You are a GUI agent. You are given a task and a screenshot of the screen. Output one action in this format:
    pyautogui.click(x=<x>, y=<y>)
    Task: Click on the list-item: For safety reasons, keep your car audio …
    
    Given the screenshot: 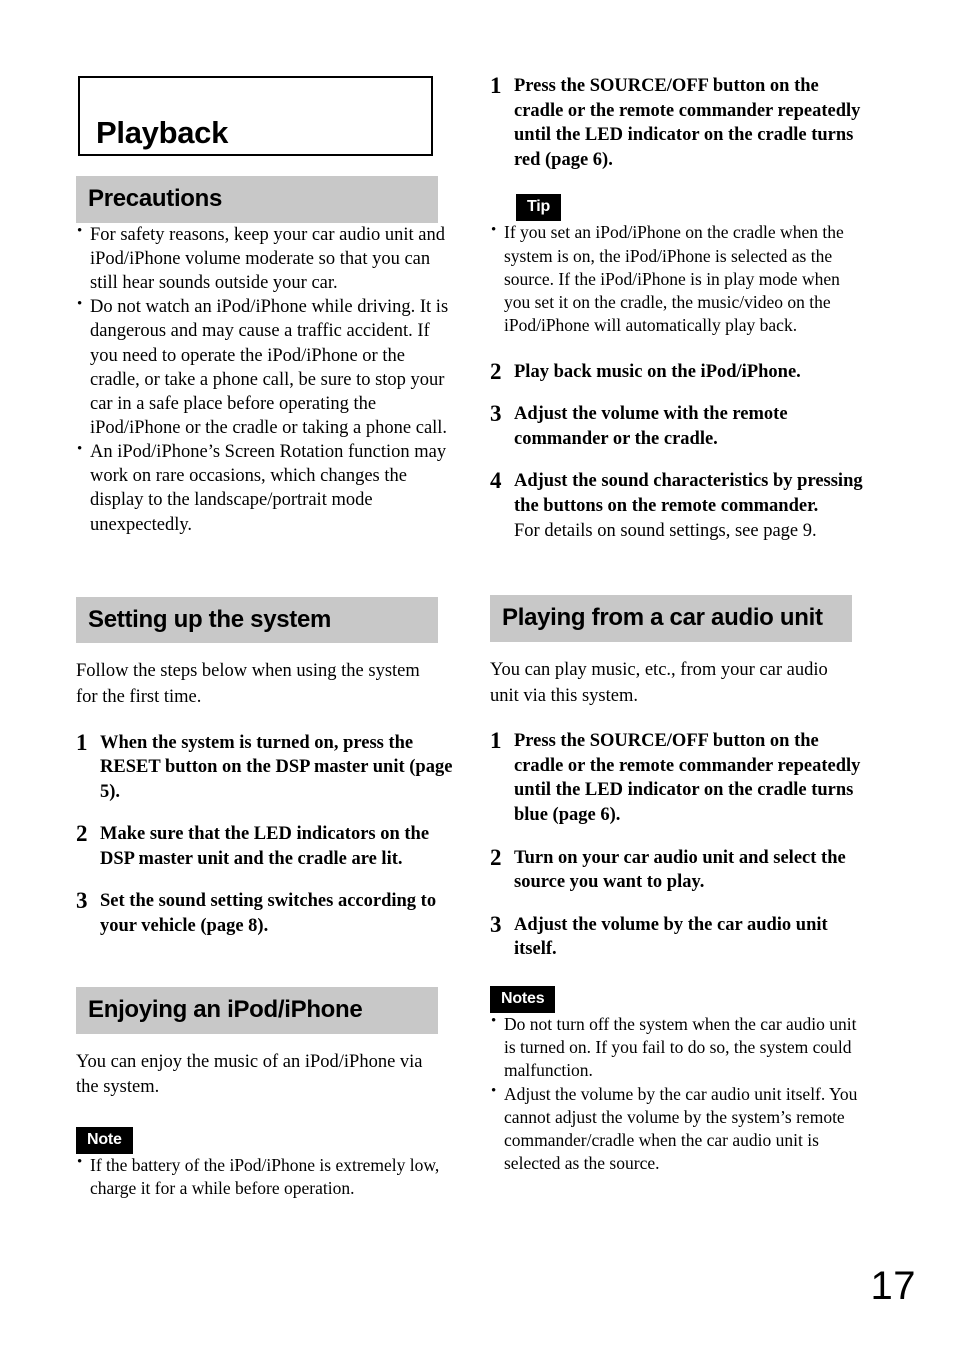 What is the action you would take?
    pyautogui.click(x=263, y=258)
    